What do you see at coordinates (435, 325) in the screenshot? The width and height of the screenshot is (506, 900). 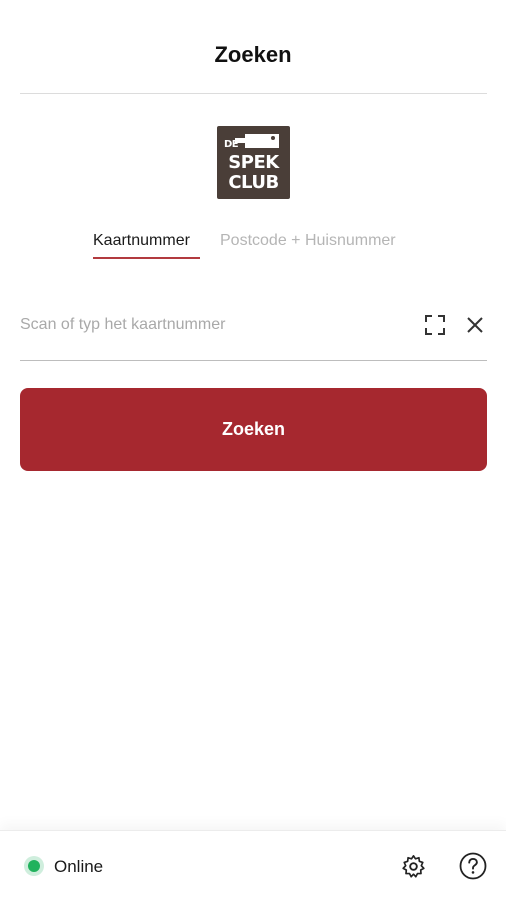 I see `scan-icon` at bounding box center [435, 325].